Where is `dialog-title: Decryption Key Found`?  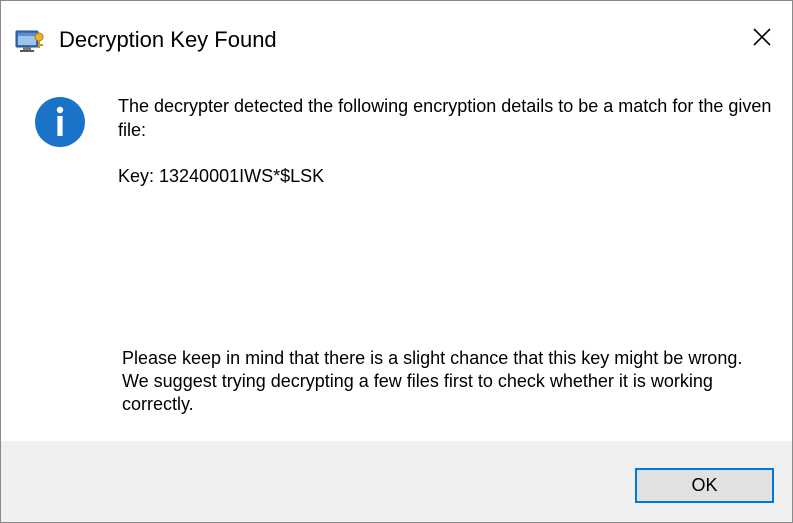 dialog-title: Decryption Key Found is located at coordinates (168, 39).